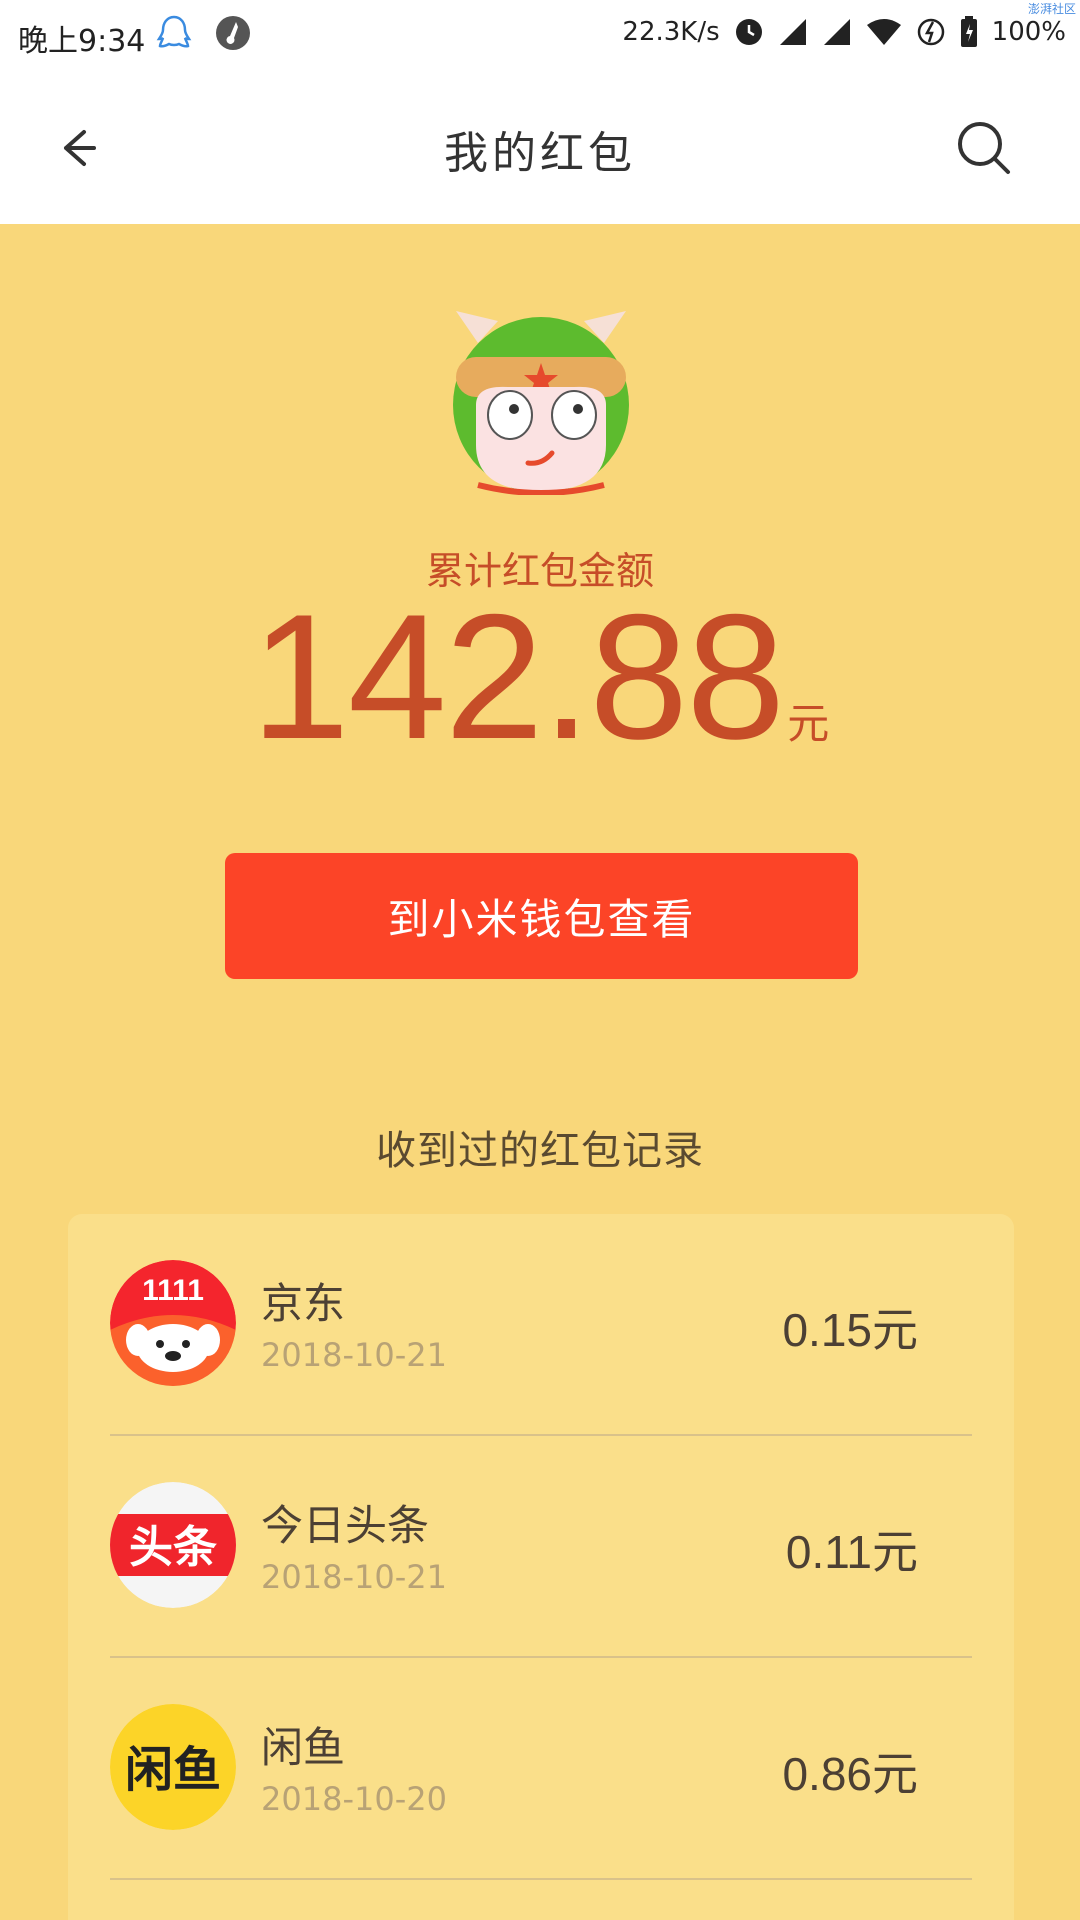 This screenshot has height=1920, width=1080. What do you see at coordinates (748, 32) in the screenshot?
I see `alarm-icon` at bounding box center [748, 32].